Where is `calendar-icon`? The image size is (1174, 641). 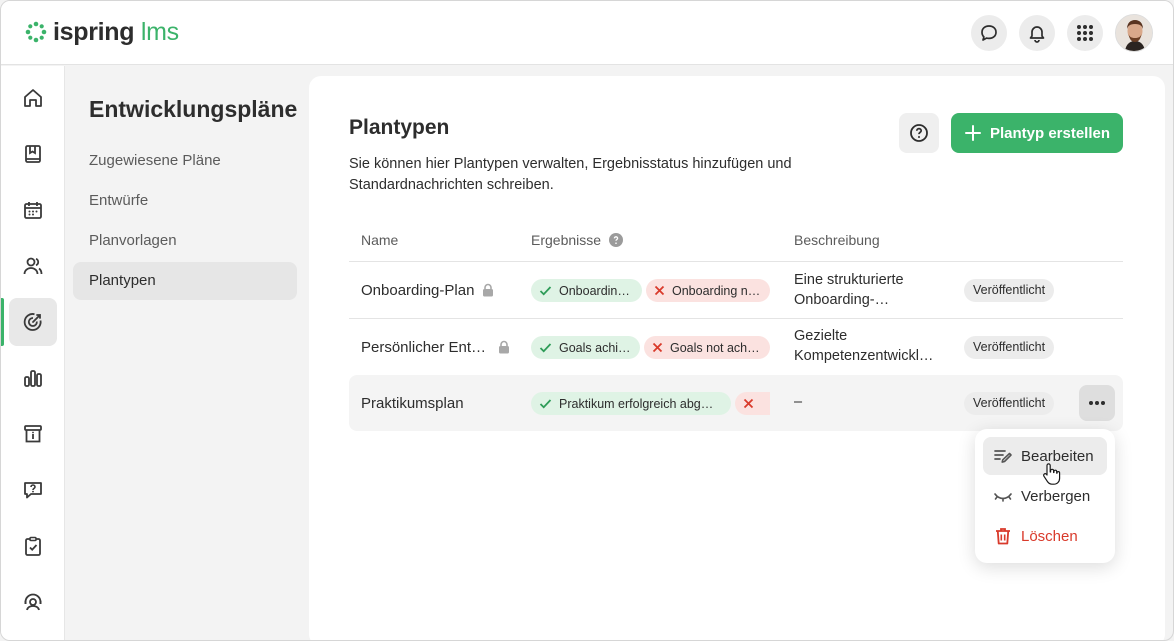
calendar-icon is located at coordinates (33, 210).